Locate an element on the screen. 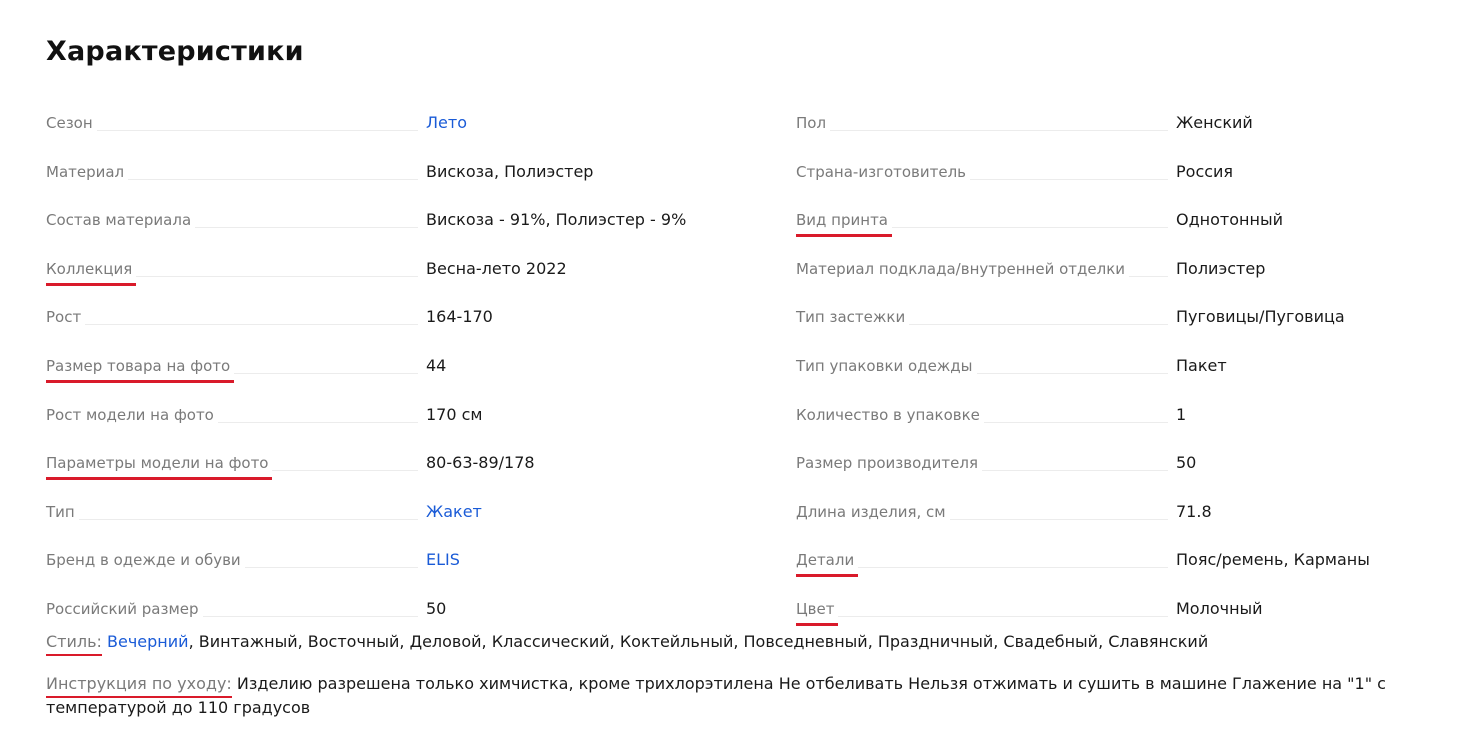 The image size is (1483, 753). spec-label: Сезон is located at coordinates (71, 123).